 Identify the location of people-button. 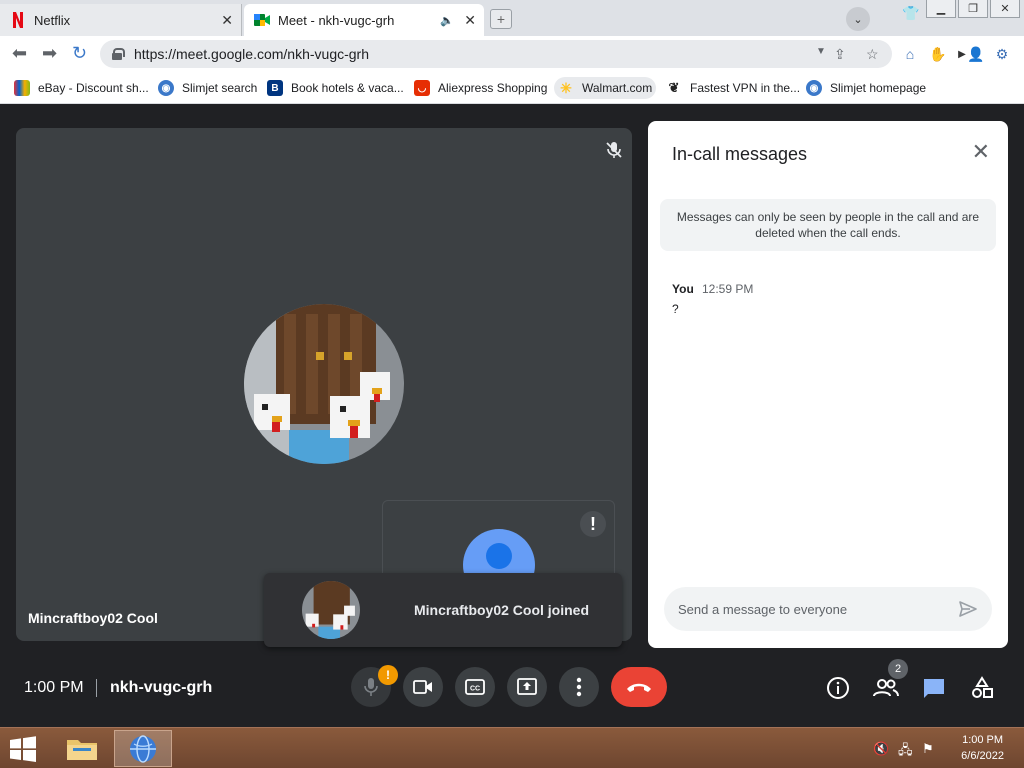
(886, 688).